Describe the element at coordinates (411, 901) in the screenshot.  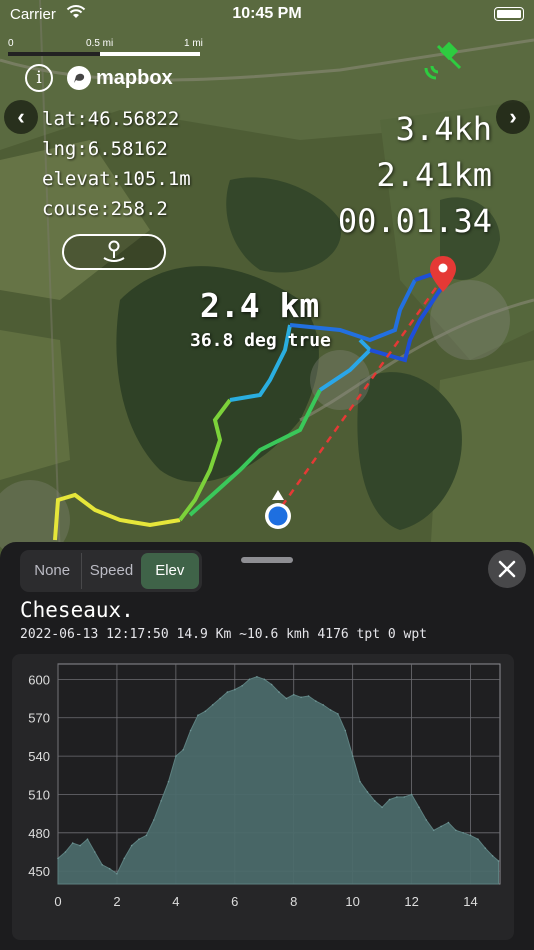
I see `x-tick-label: 12` at that location.